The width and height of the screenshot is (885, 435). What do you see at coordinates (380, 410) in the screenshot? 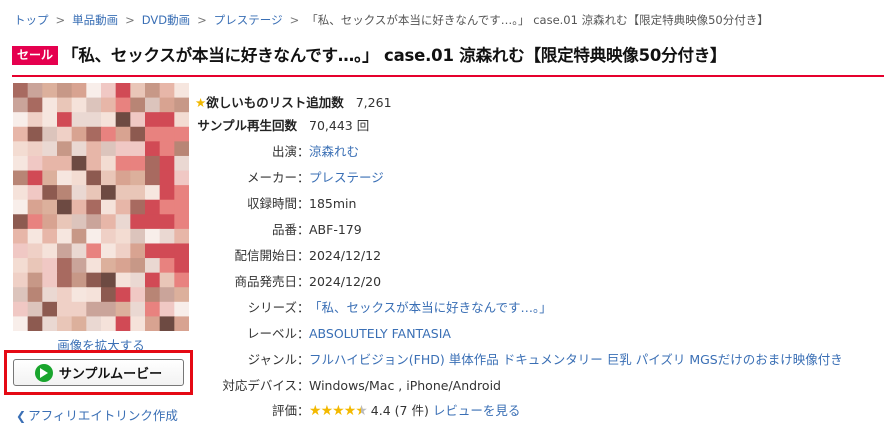
I see `rating-score: 4.4` at bounding box center [380, 410].